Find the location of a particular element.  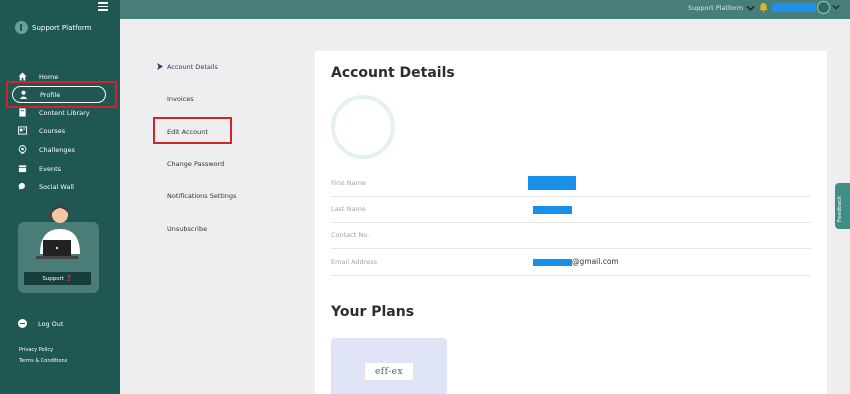

logout-icon is located at coordinates (22, 323).